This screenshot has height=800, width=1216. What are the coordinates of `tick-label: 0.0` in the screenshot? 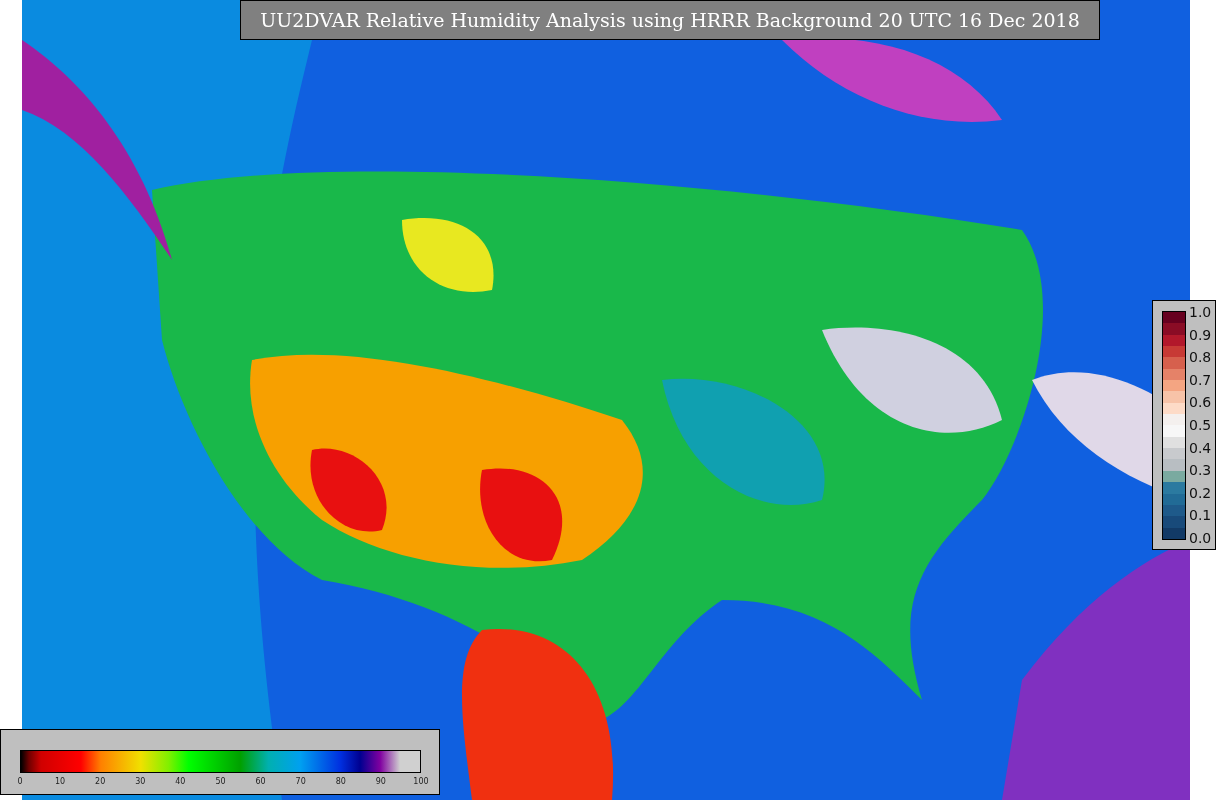 It's located at (1200, 537).